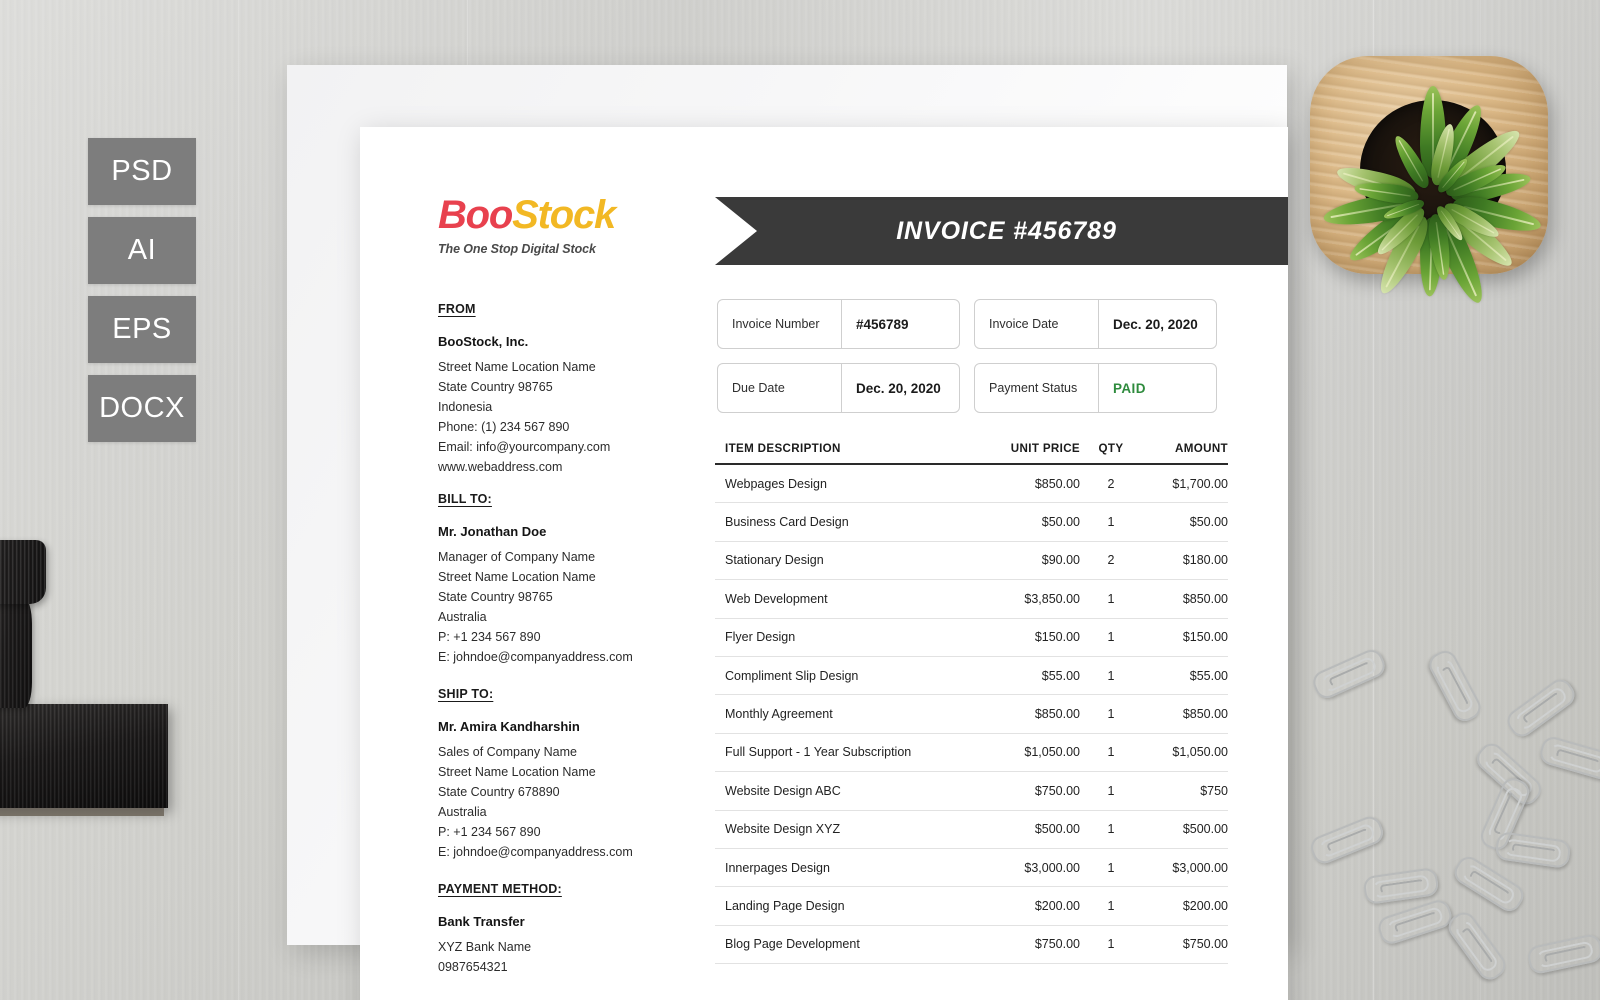 The height and width of the screenshot is (1000, 1600). Describe the element at coordinates (485, 947) in the screenshot. I see `payment-method-line: XYZ Bank Name` at that location.